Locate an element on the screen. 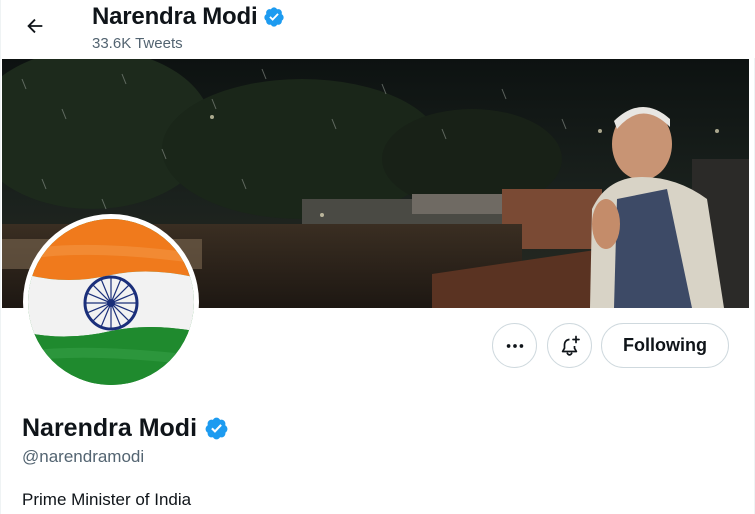 The height and width of the screenshot is (514, 755). following-button: Following is located at coordinates (665, 345).